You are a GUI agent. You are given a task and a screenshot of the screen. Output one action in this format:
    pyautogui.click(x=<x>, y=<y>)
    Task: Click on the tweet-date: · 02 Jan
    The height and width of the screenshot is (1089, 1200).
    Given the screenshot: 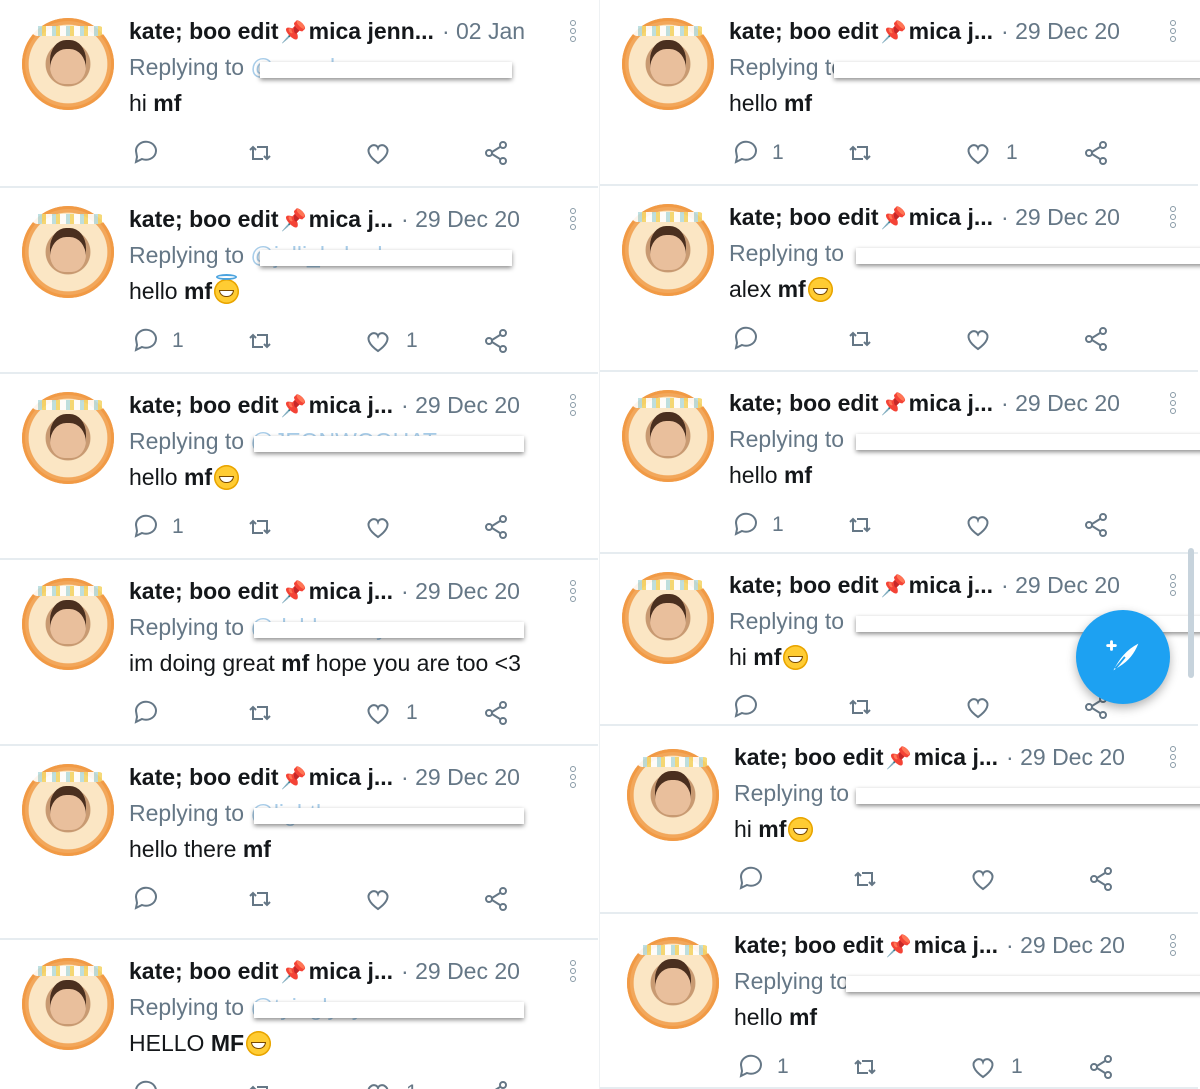 What is the action you would take?
    pyautogui.click(x=483, y=31)
    